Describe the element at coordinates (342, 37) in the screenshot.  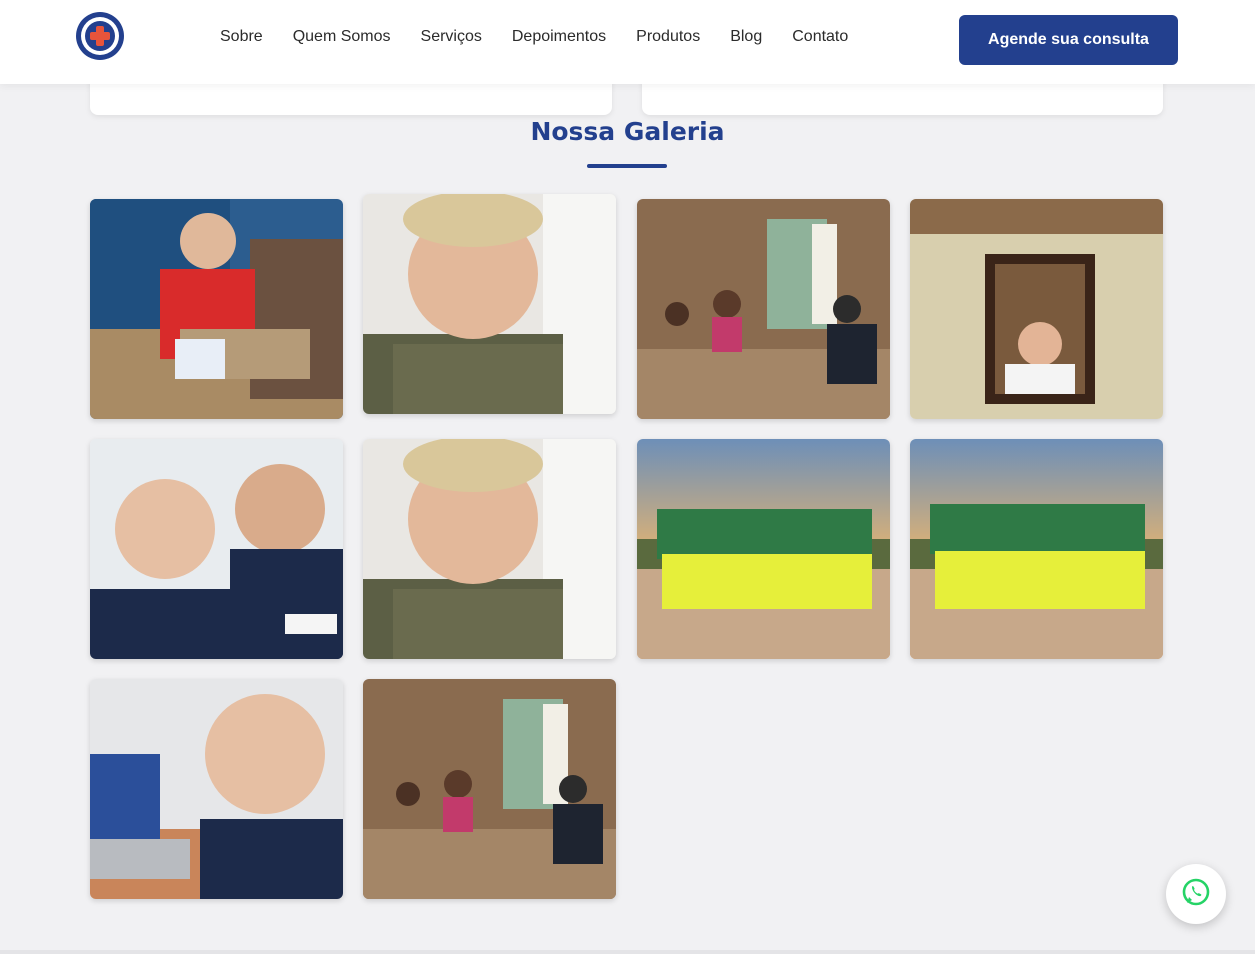
I see `nav-quem-somos: Quem Somos` at that location.